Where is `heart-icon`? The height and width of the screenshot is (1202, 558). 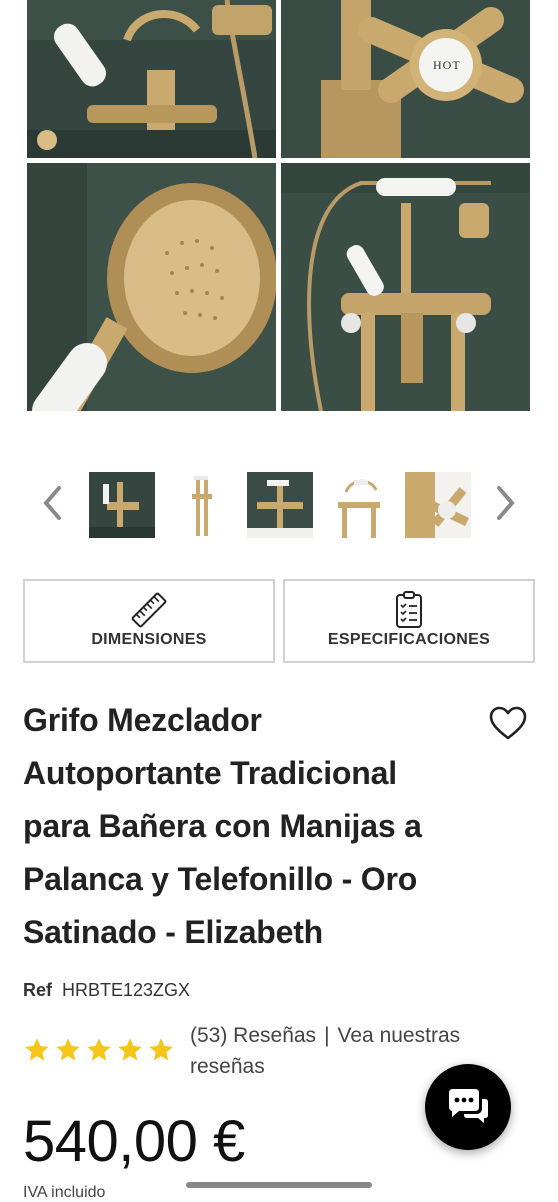 heart-icon is located at coordinates (508, 723).